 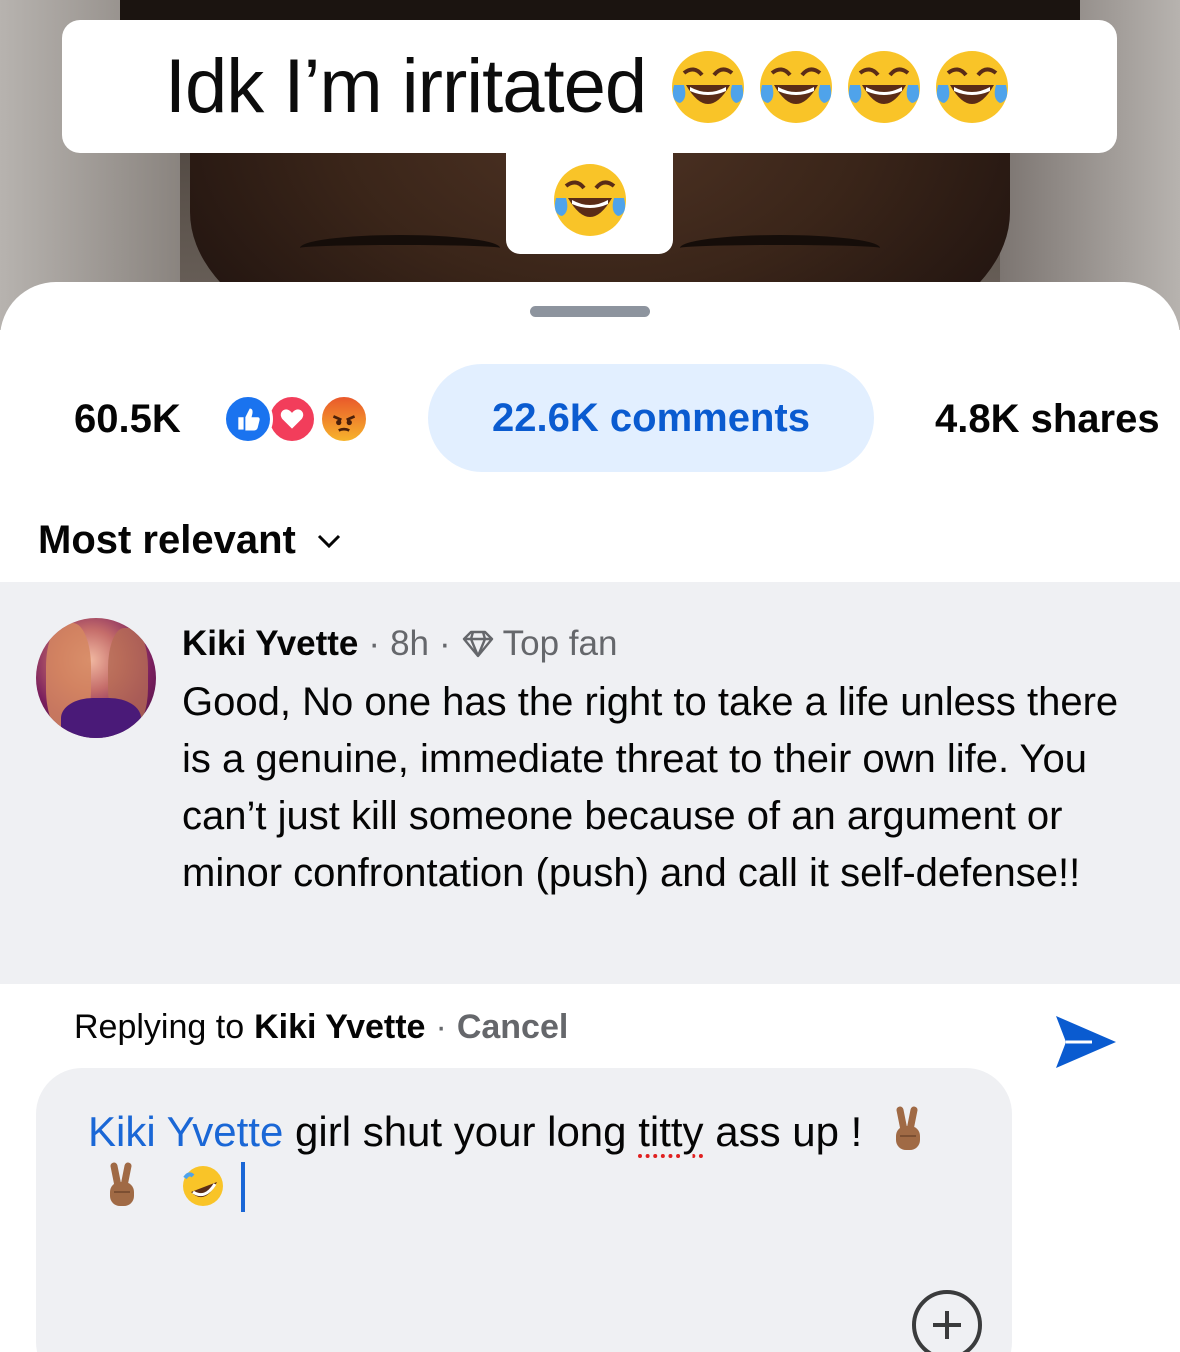 I want to click on sort-dropdown: Most relevant, so click(x=191, y=540).